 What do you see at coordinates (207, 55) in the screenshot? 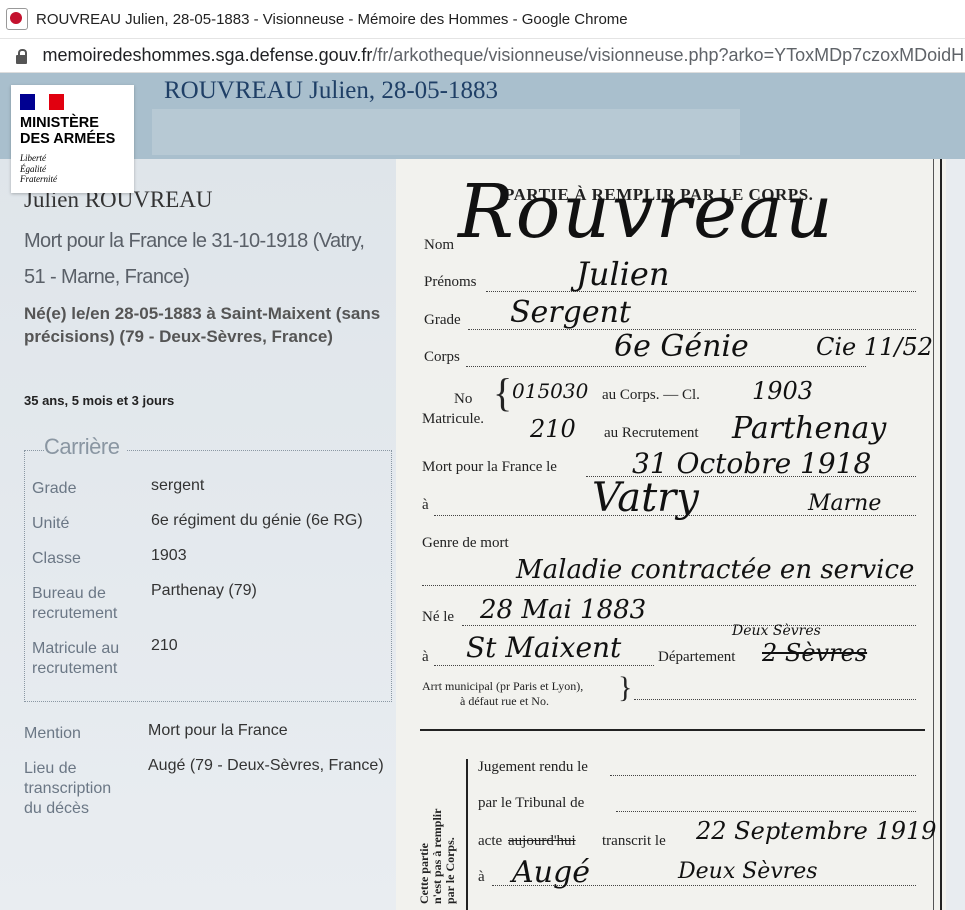
I see `url-host: memoiredeshommes.sga.defense.gouv.fr` at bounding box center [207, 55].